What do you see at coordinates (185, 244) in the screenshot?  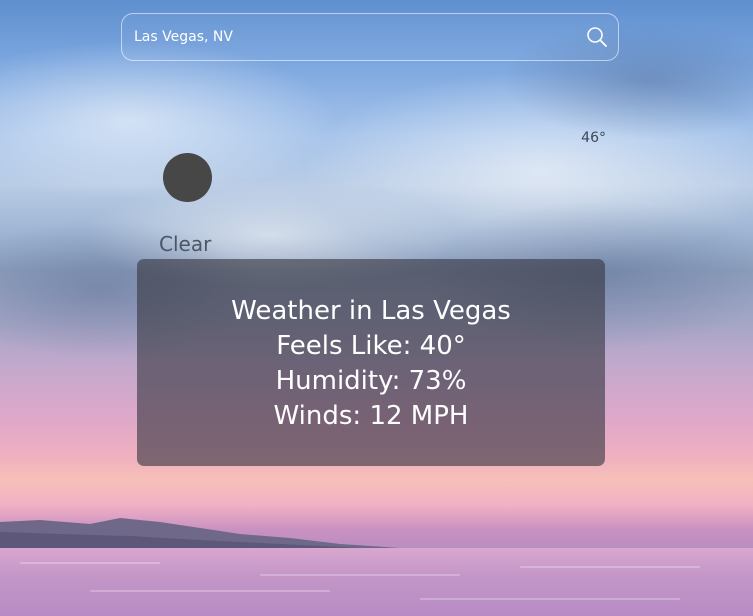 I see `weather-condition: Clear` at bounding box center [185, 244].